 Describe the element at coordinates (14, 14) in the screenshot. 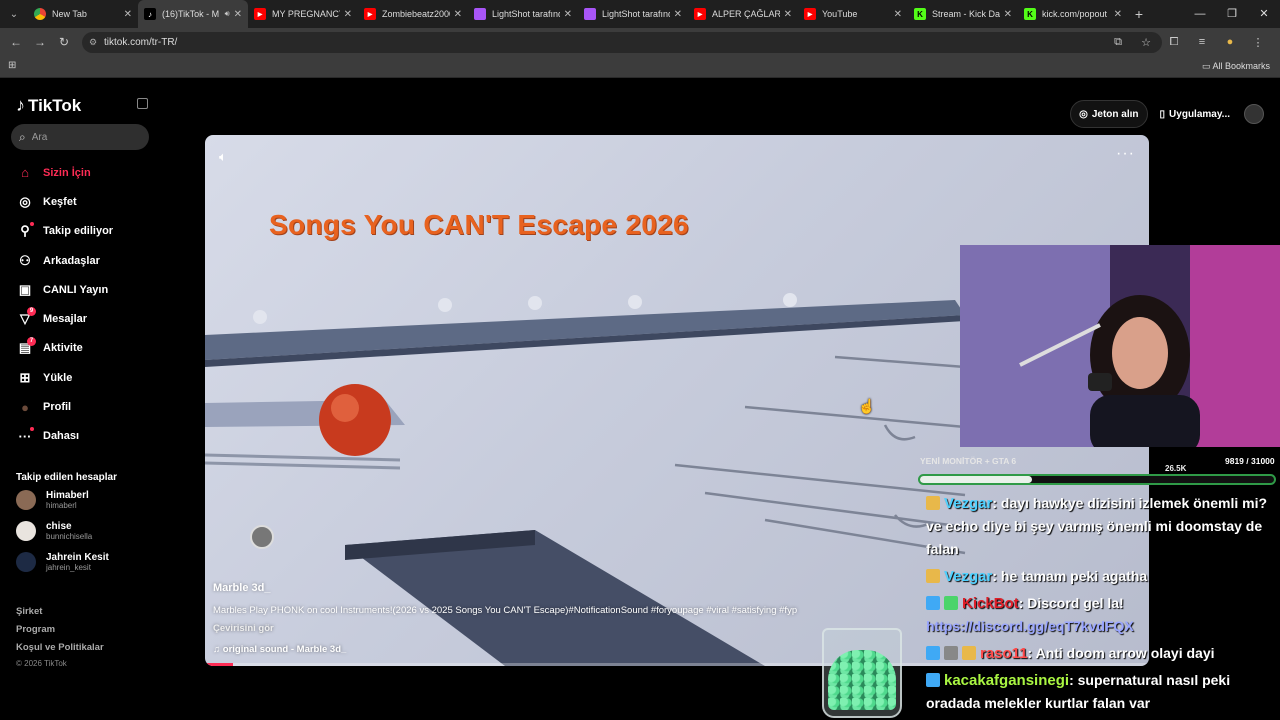

I see `tab-search-icon: ⌄` at that location.